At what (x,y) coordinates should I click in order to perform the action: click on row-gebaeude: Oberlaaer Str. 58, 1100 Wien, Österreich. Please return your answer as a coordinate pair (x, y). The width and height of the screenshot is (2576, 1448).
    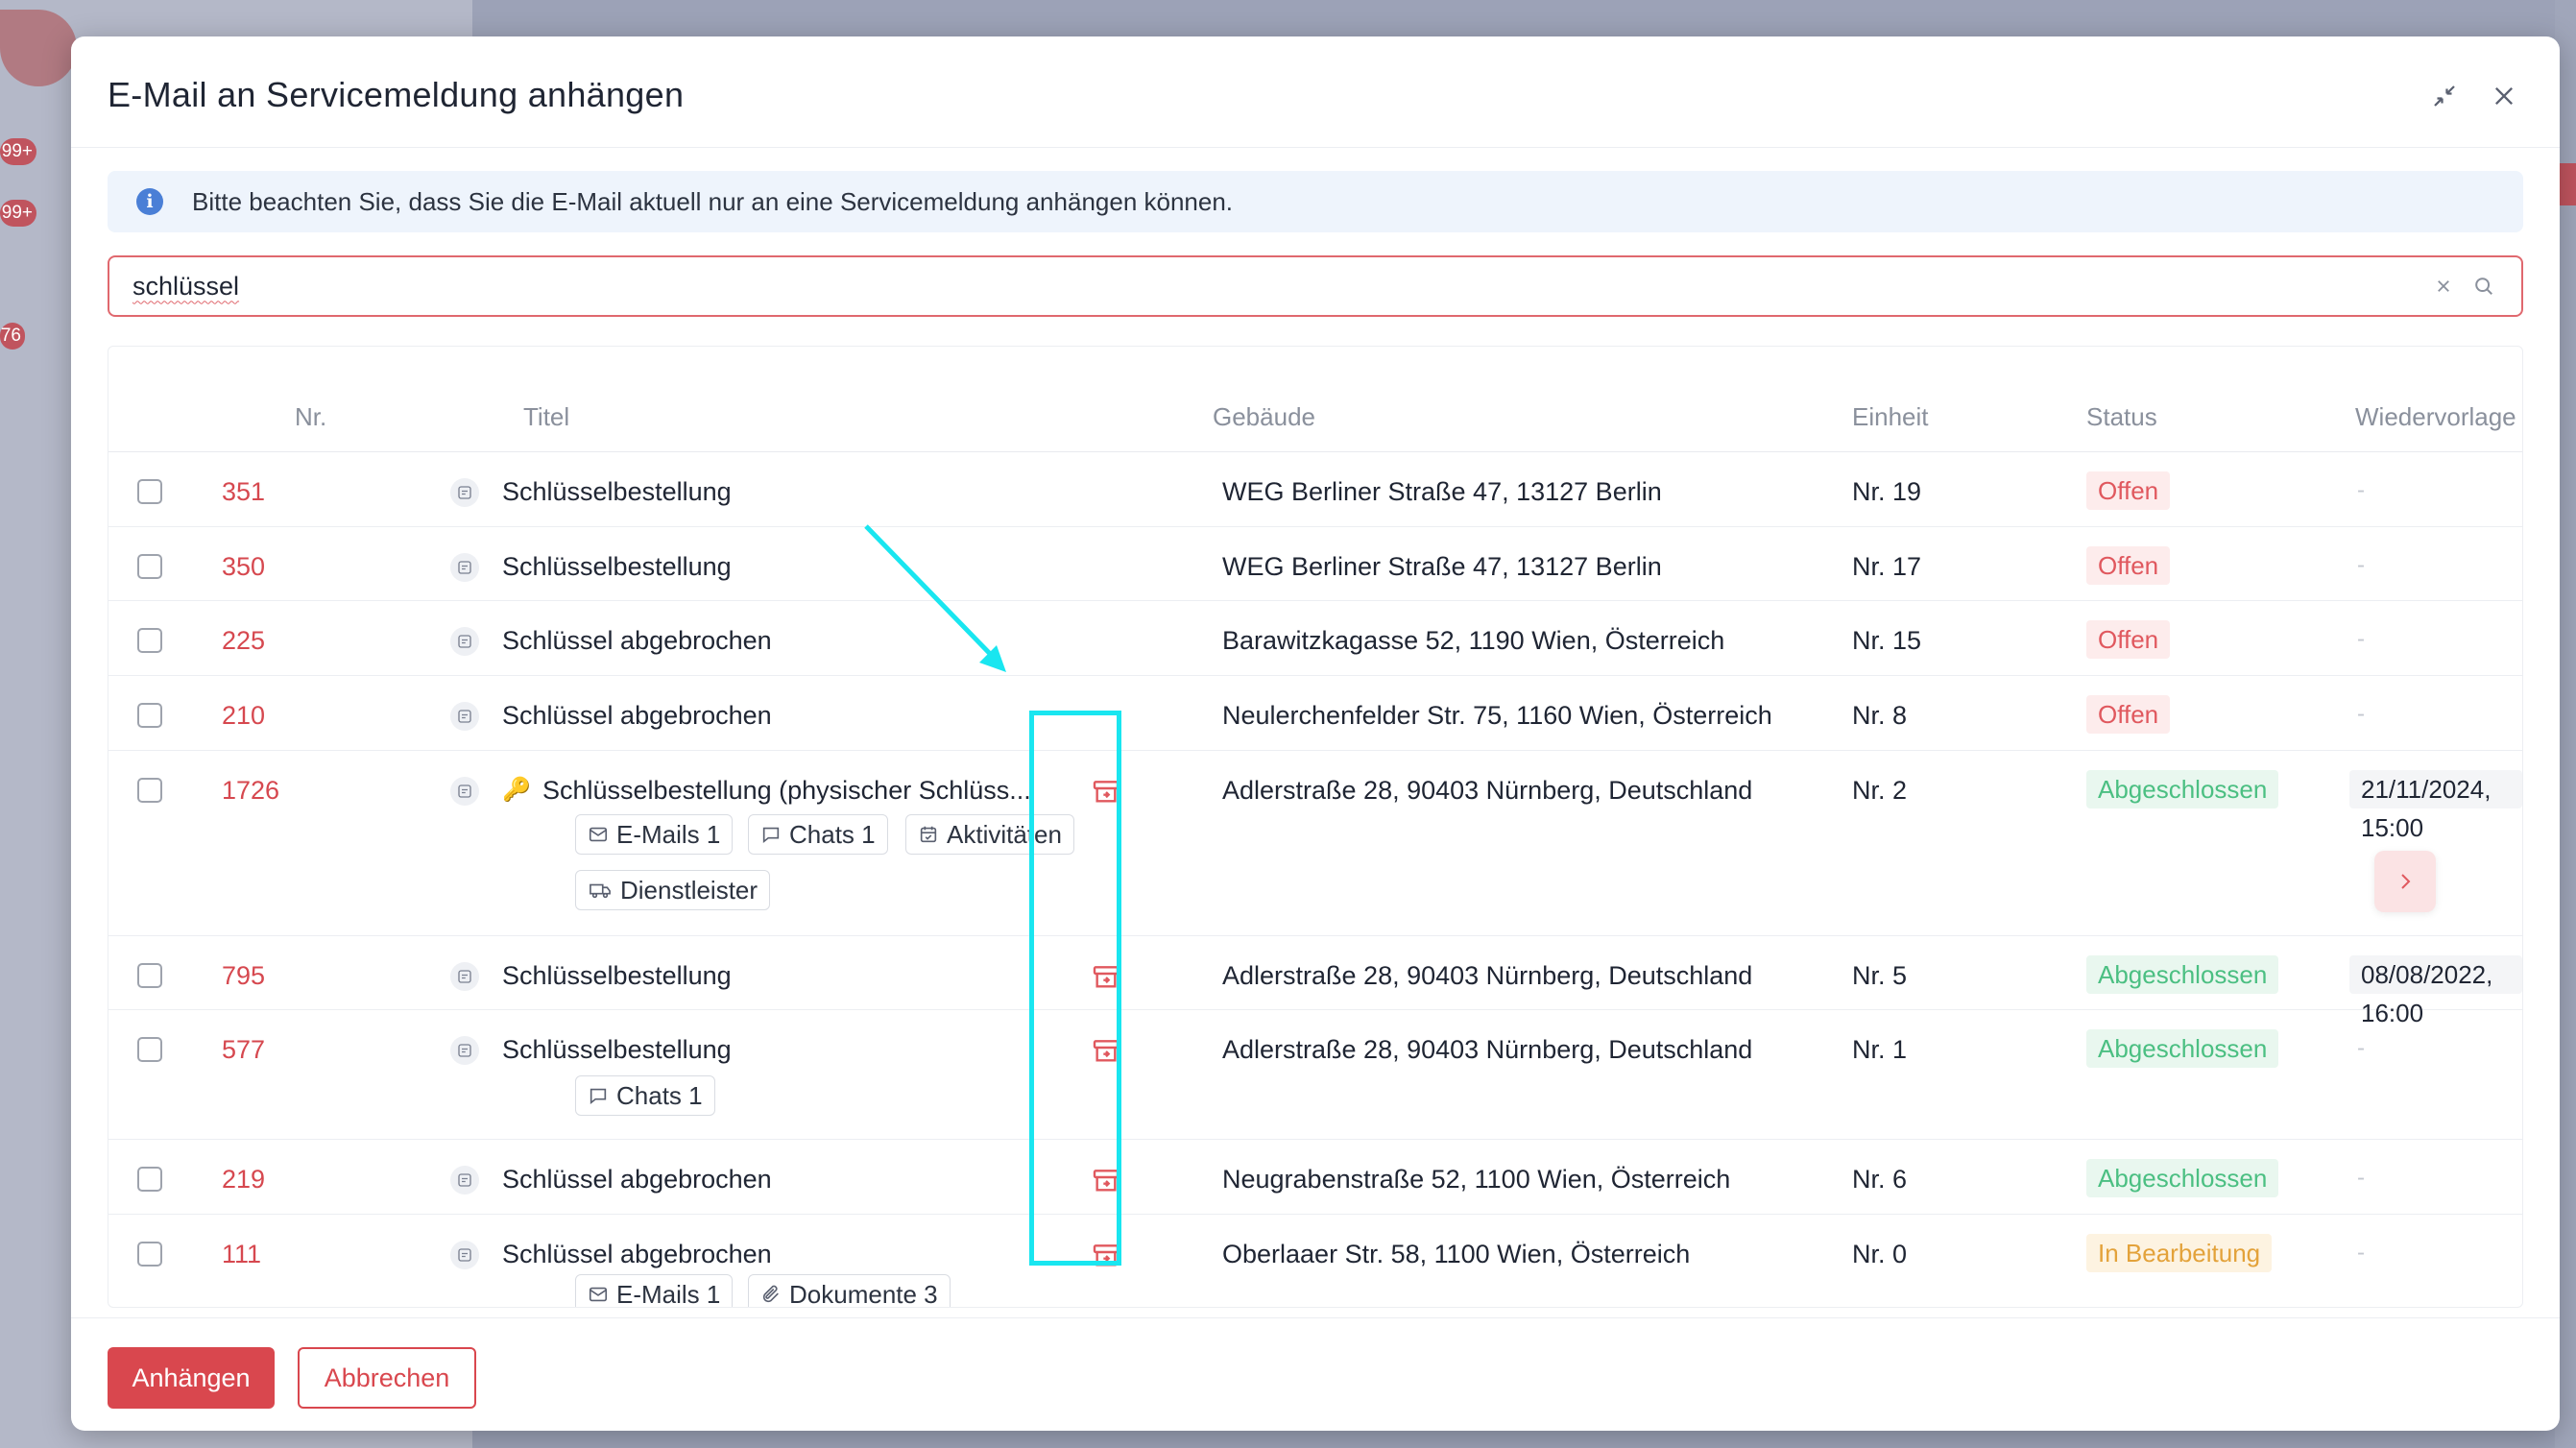
    Looking at the image, I should click on (1456, 1254).